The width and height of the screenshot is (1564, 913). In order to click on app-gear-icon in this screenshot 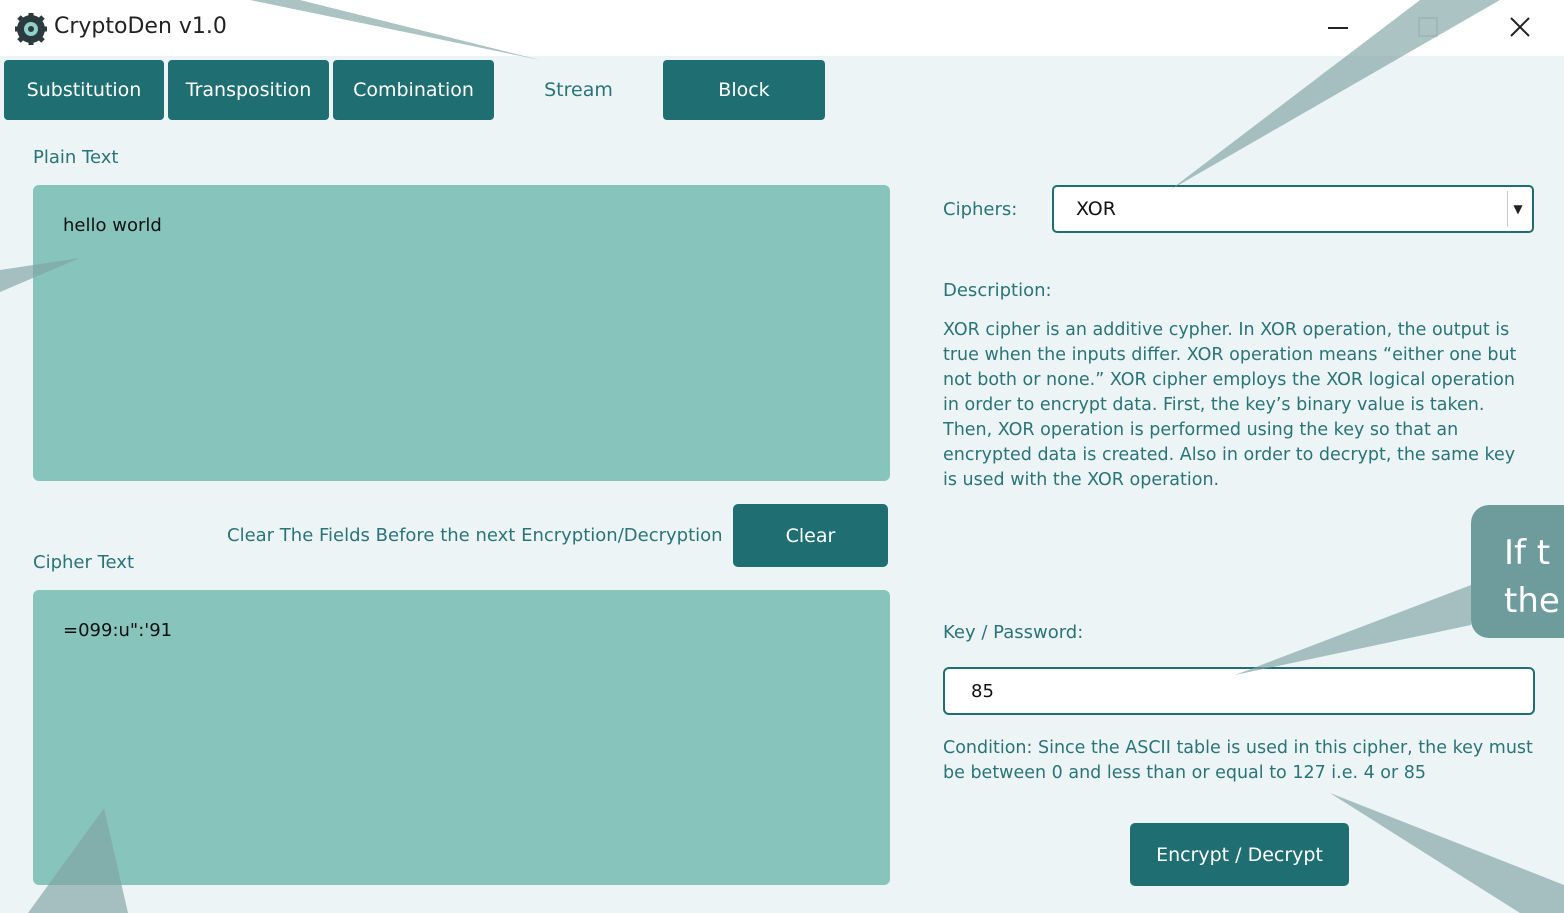, I will do `click(31, 29)`.